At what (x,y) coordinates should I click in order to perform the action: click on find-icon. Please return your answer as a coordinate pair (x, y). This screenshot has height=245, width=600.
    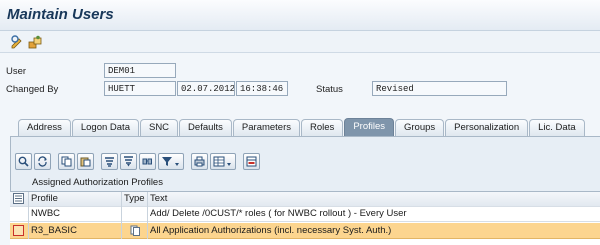
    Looking at the image, I should click on (147, 161).